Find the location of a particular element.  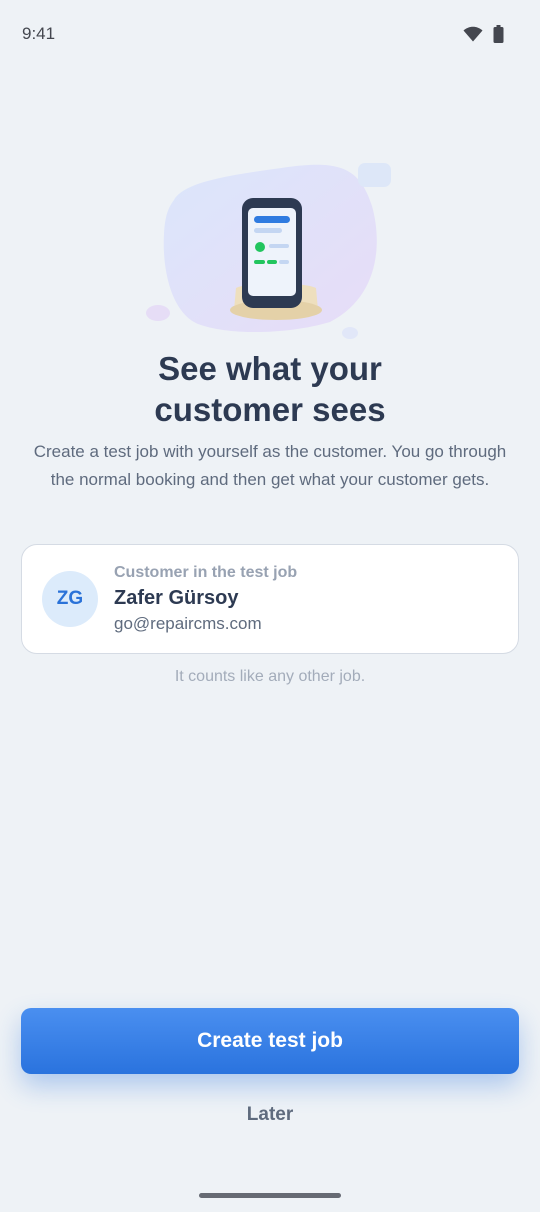

decor-dot-right is located at coordinates (350, 333).